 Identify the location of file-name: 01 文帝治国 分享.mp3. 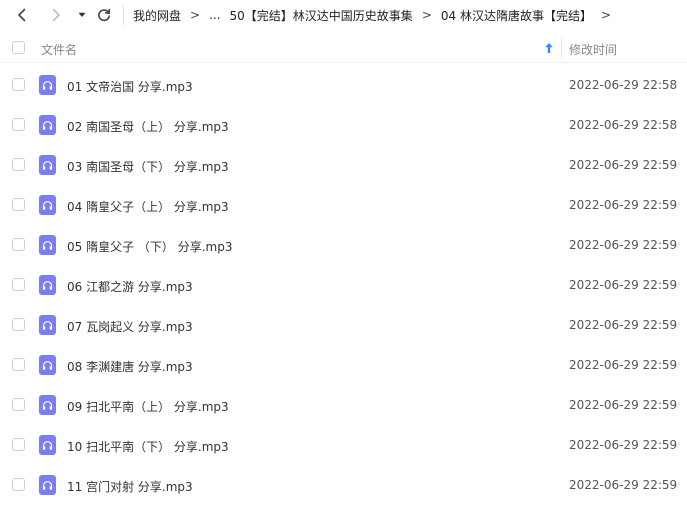
(130, 86).